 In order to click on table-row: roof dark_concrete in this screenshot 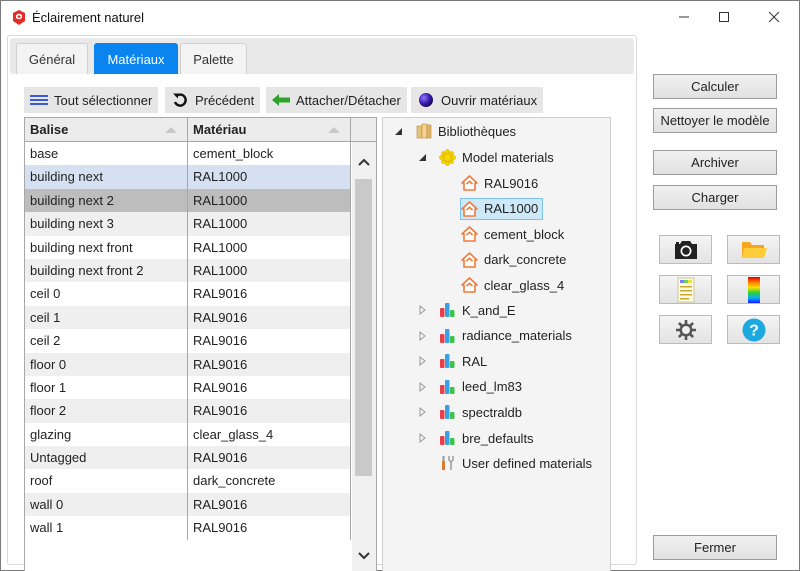, I will do `click(188, 481)`.